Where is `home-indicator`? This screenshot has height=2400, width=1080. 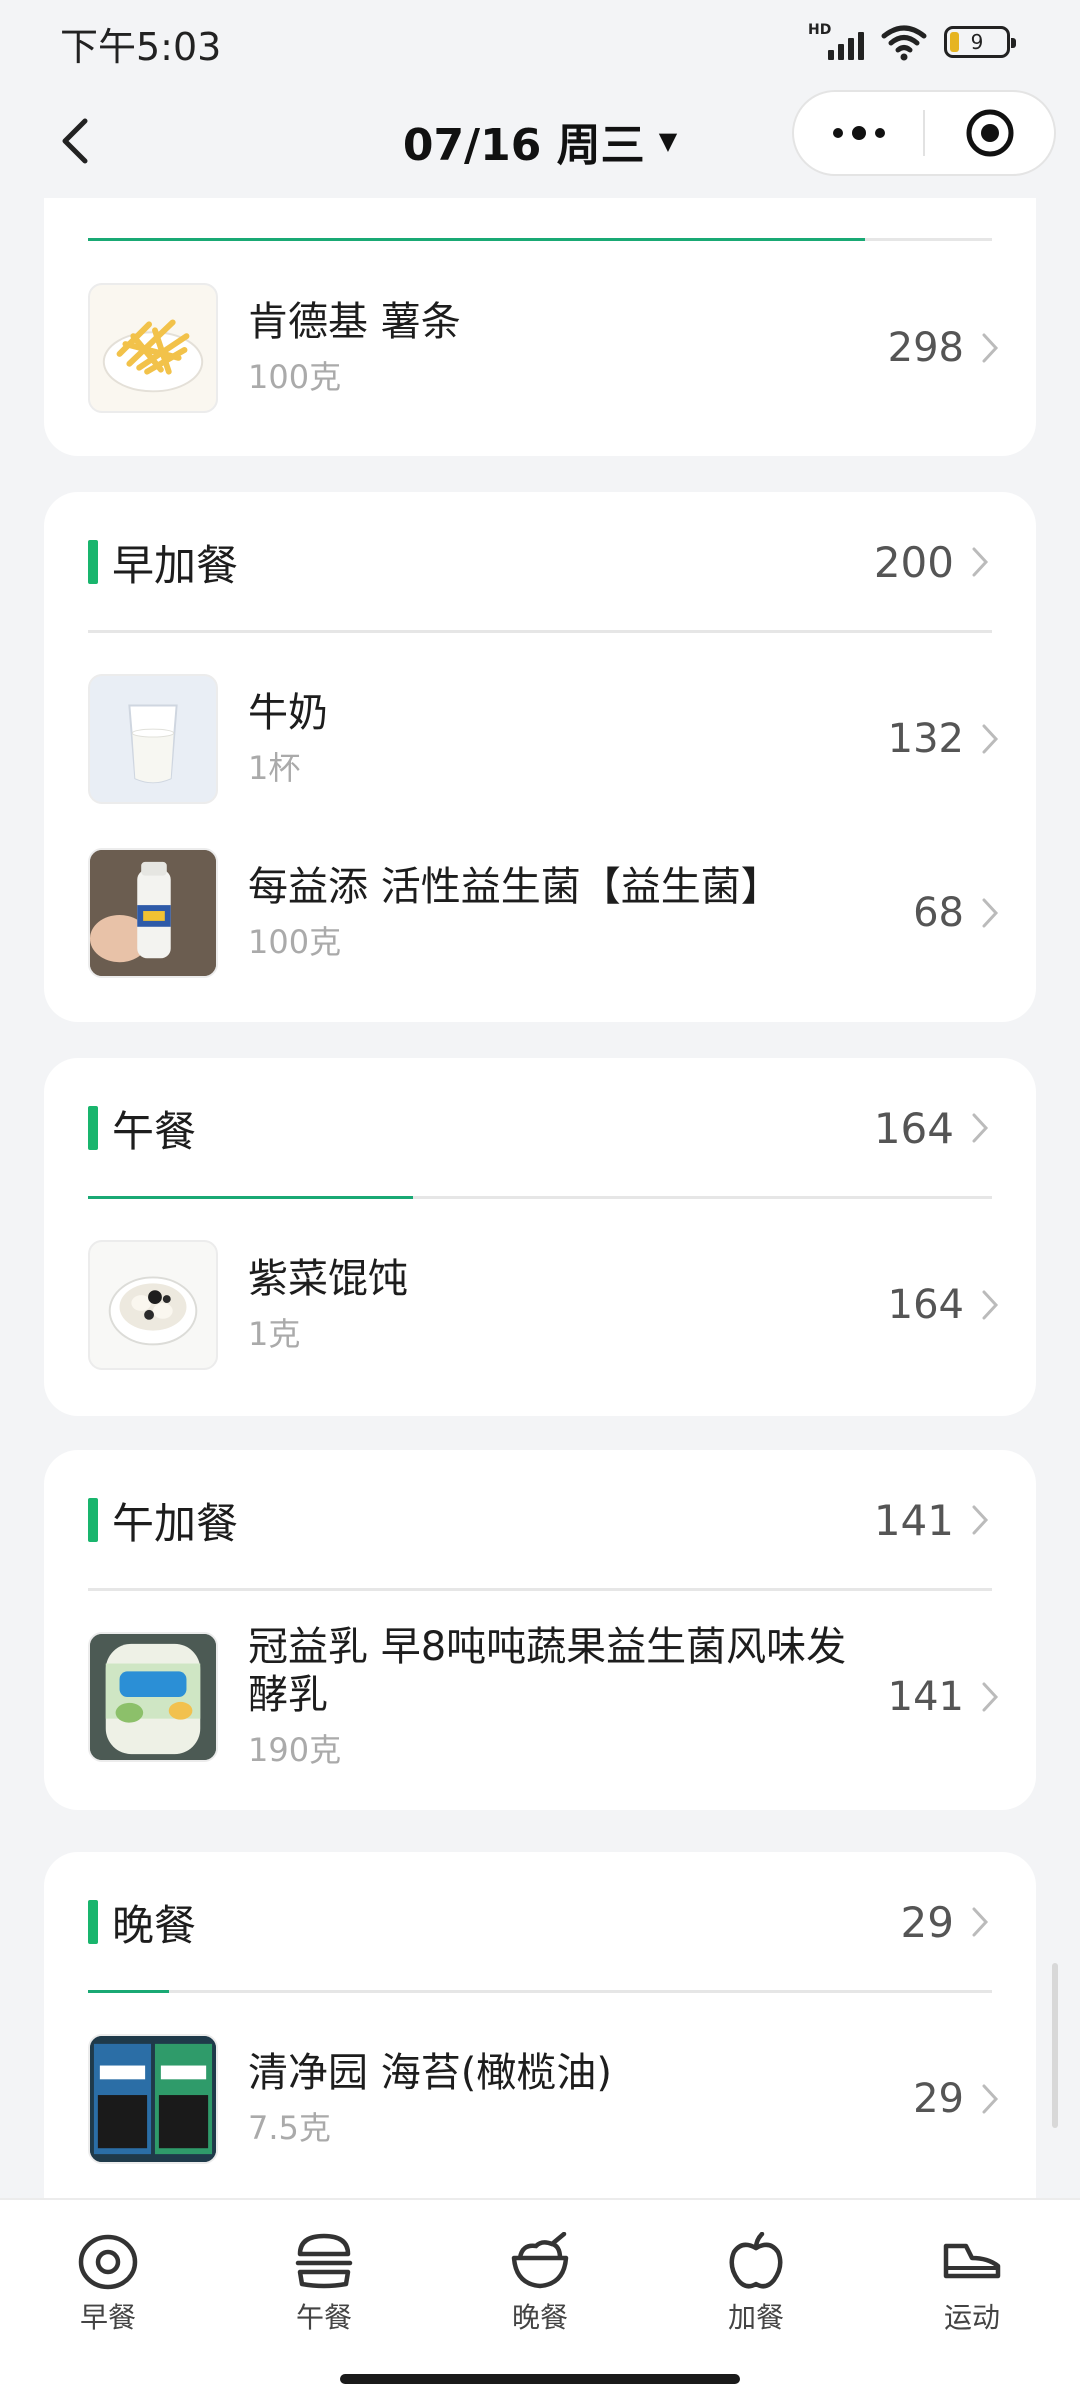
home-indicator is located at coordinates (540, 2379).